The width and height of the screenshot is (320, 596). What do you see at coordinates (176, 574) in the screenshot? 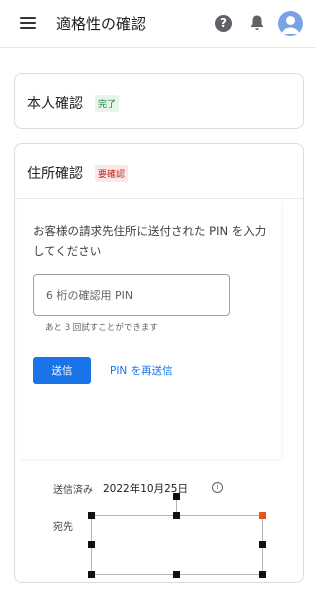
I see `resize-handle-bottom` at bounding box center [176, 574].